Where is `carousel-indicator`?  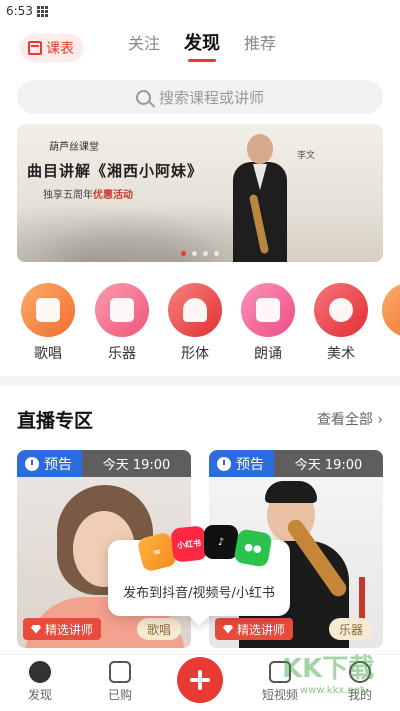 carousel-indicator is located at coordinates (200, 253).